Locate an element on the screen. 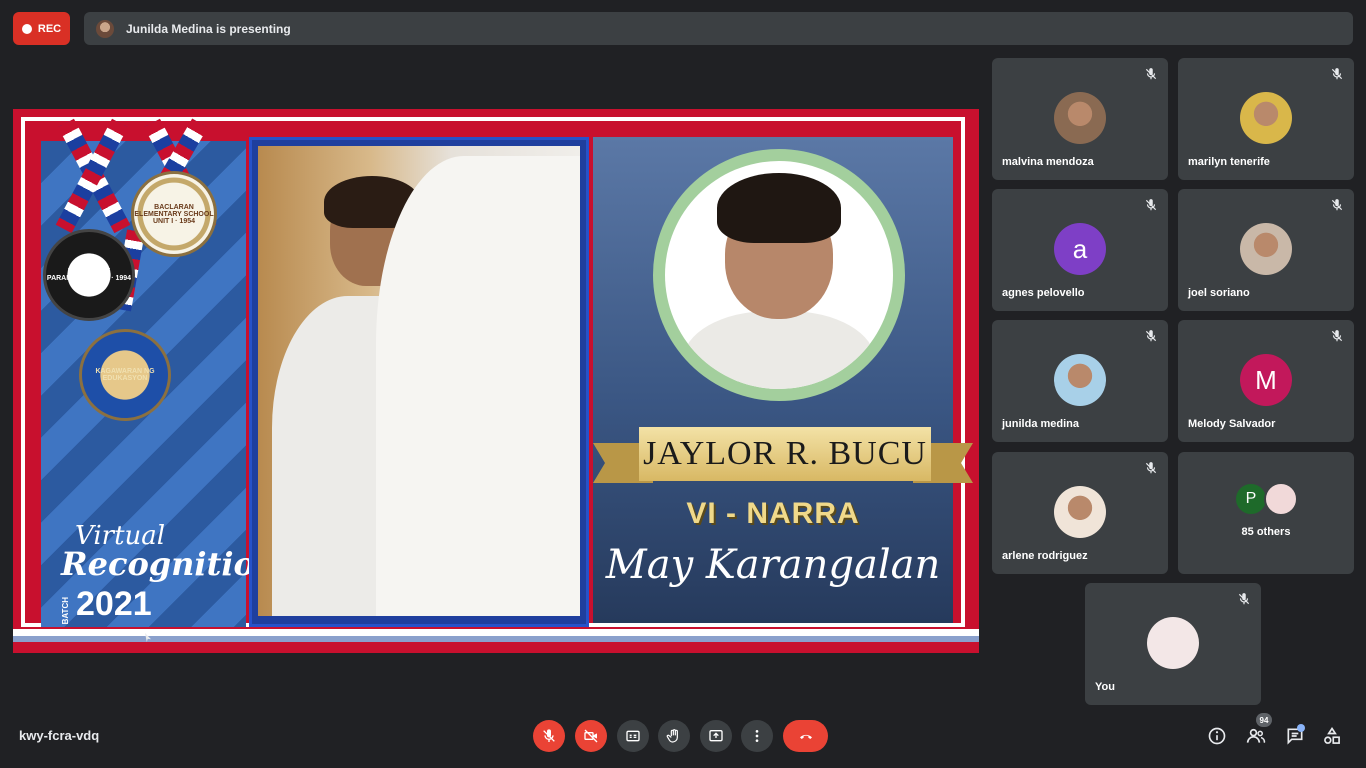  activities-icon is located at coordinates (1332, 735).